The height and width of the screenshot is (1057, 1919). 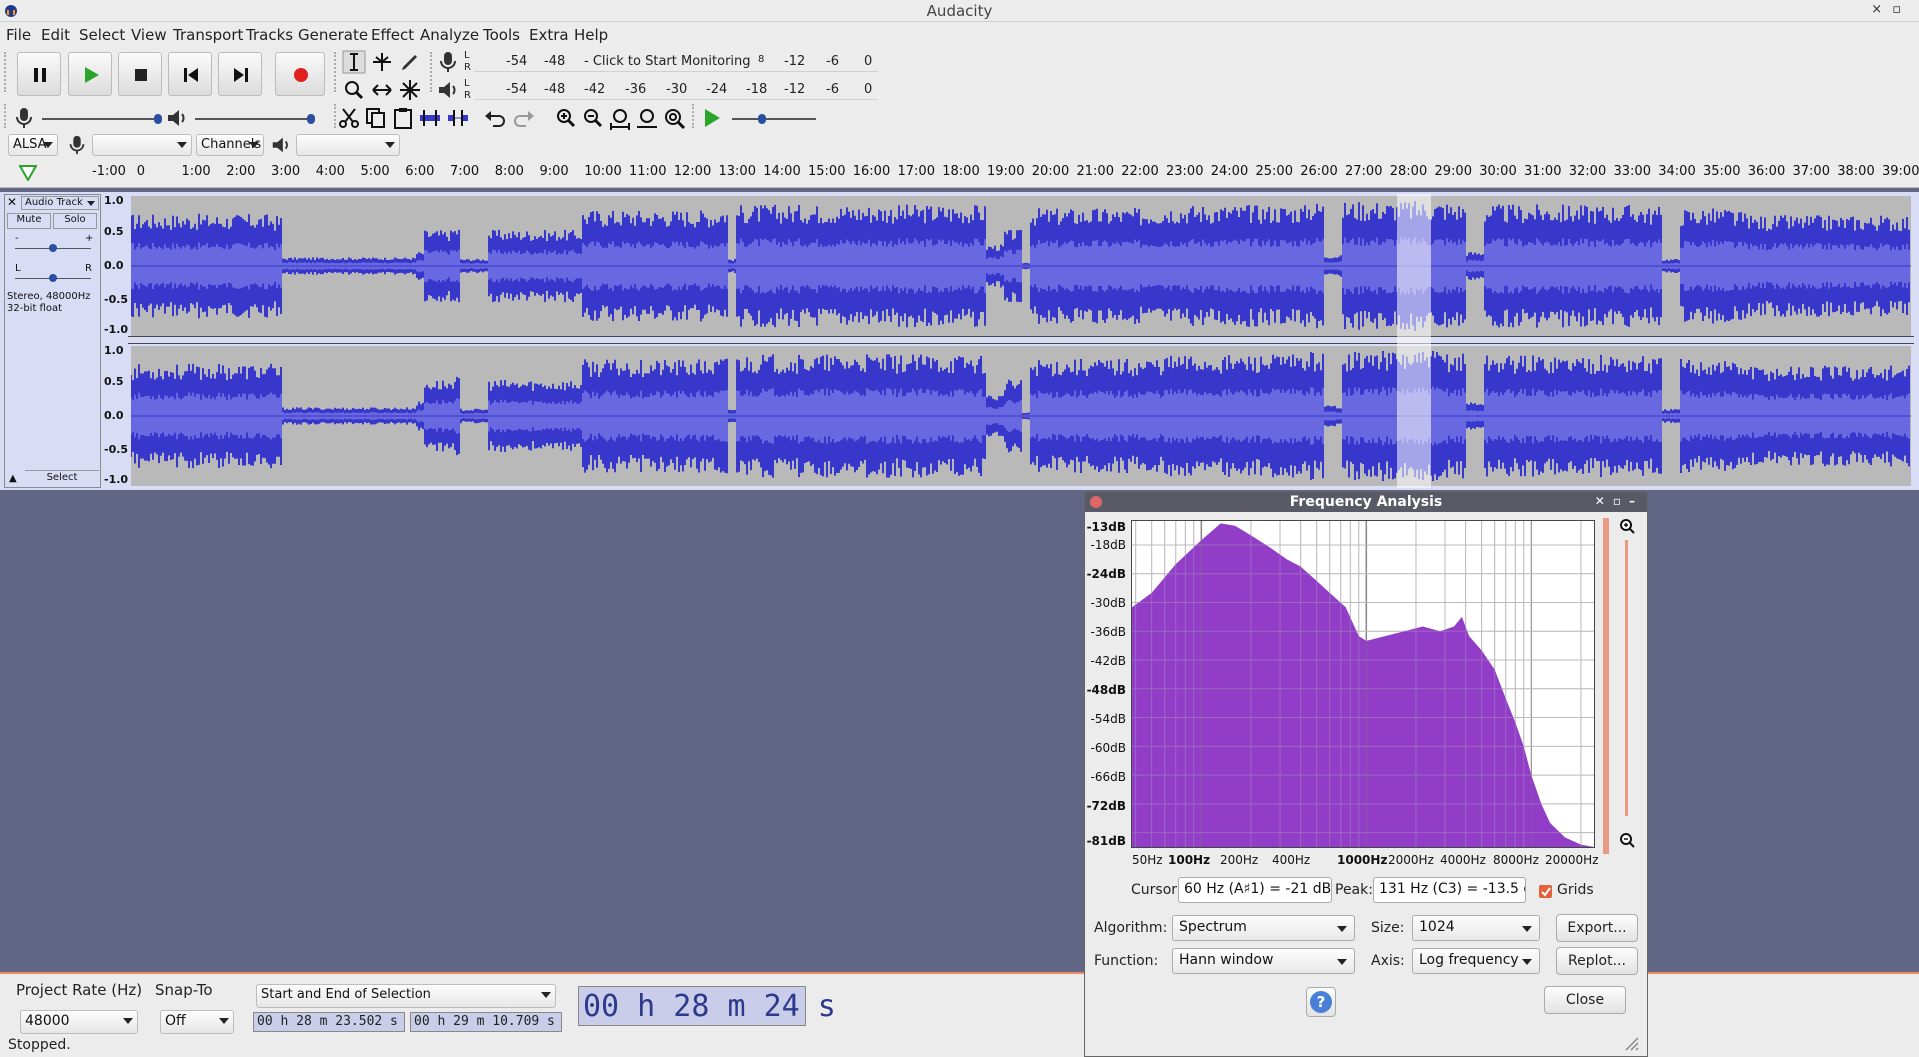 I want to click on restore-window-icon: ▫, so click(x=1901, y=9).